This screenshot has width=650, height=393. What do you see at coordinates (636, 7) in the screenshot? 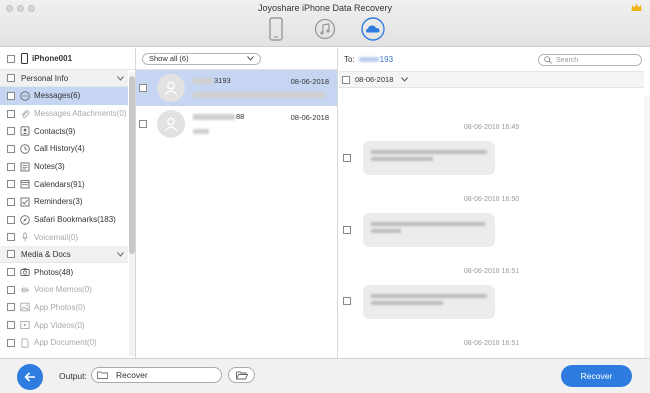
I see `crown-icon` at bounding box center [636, 7].